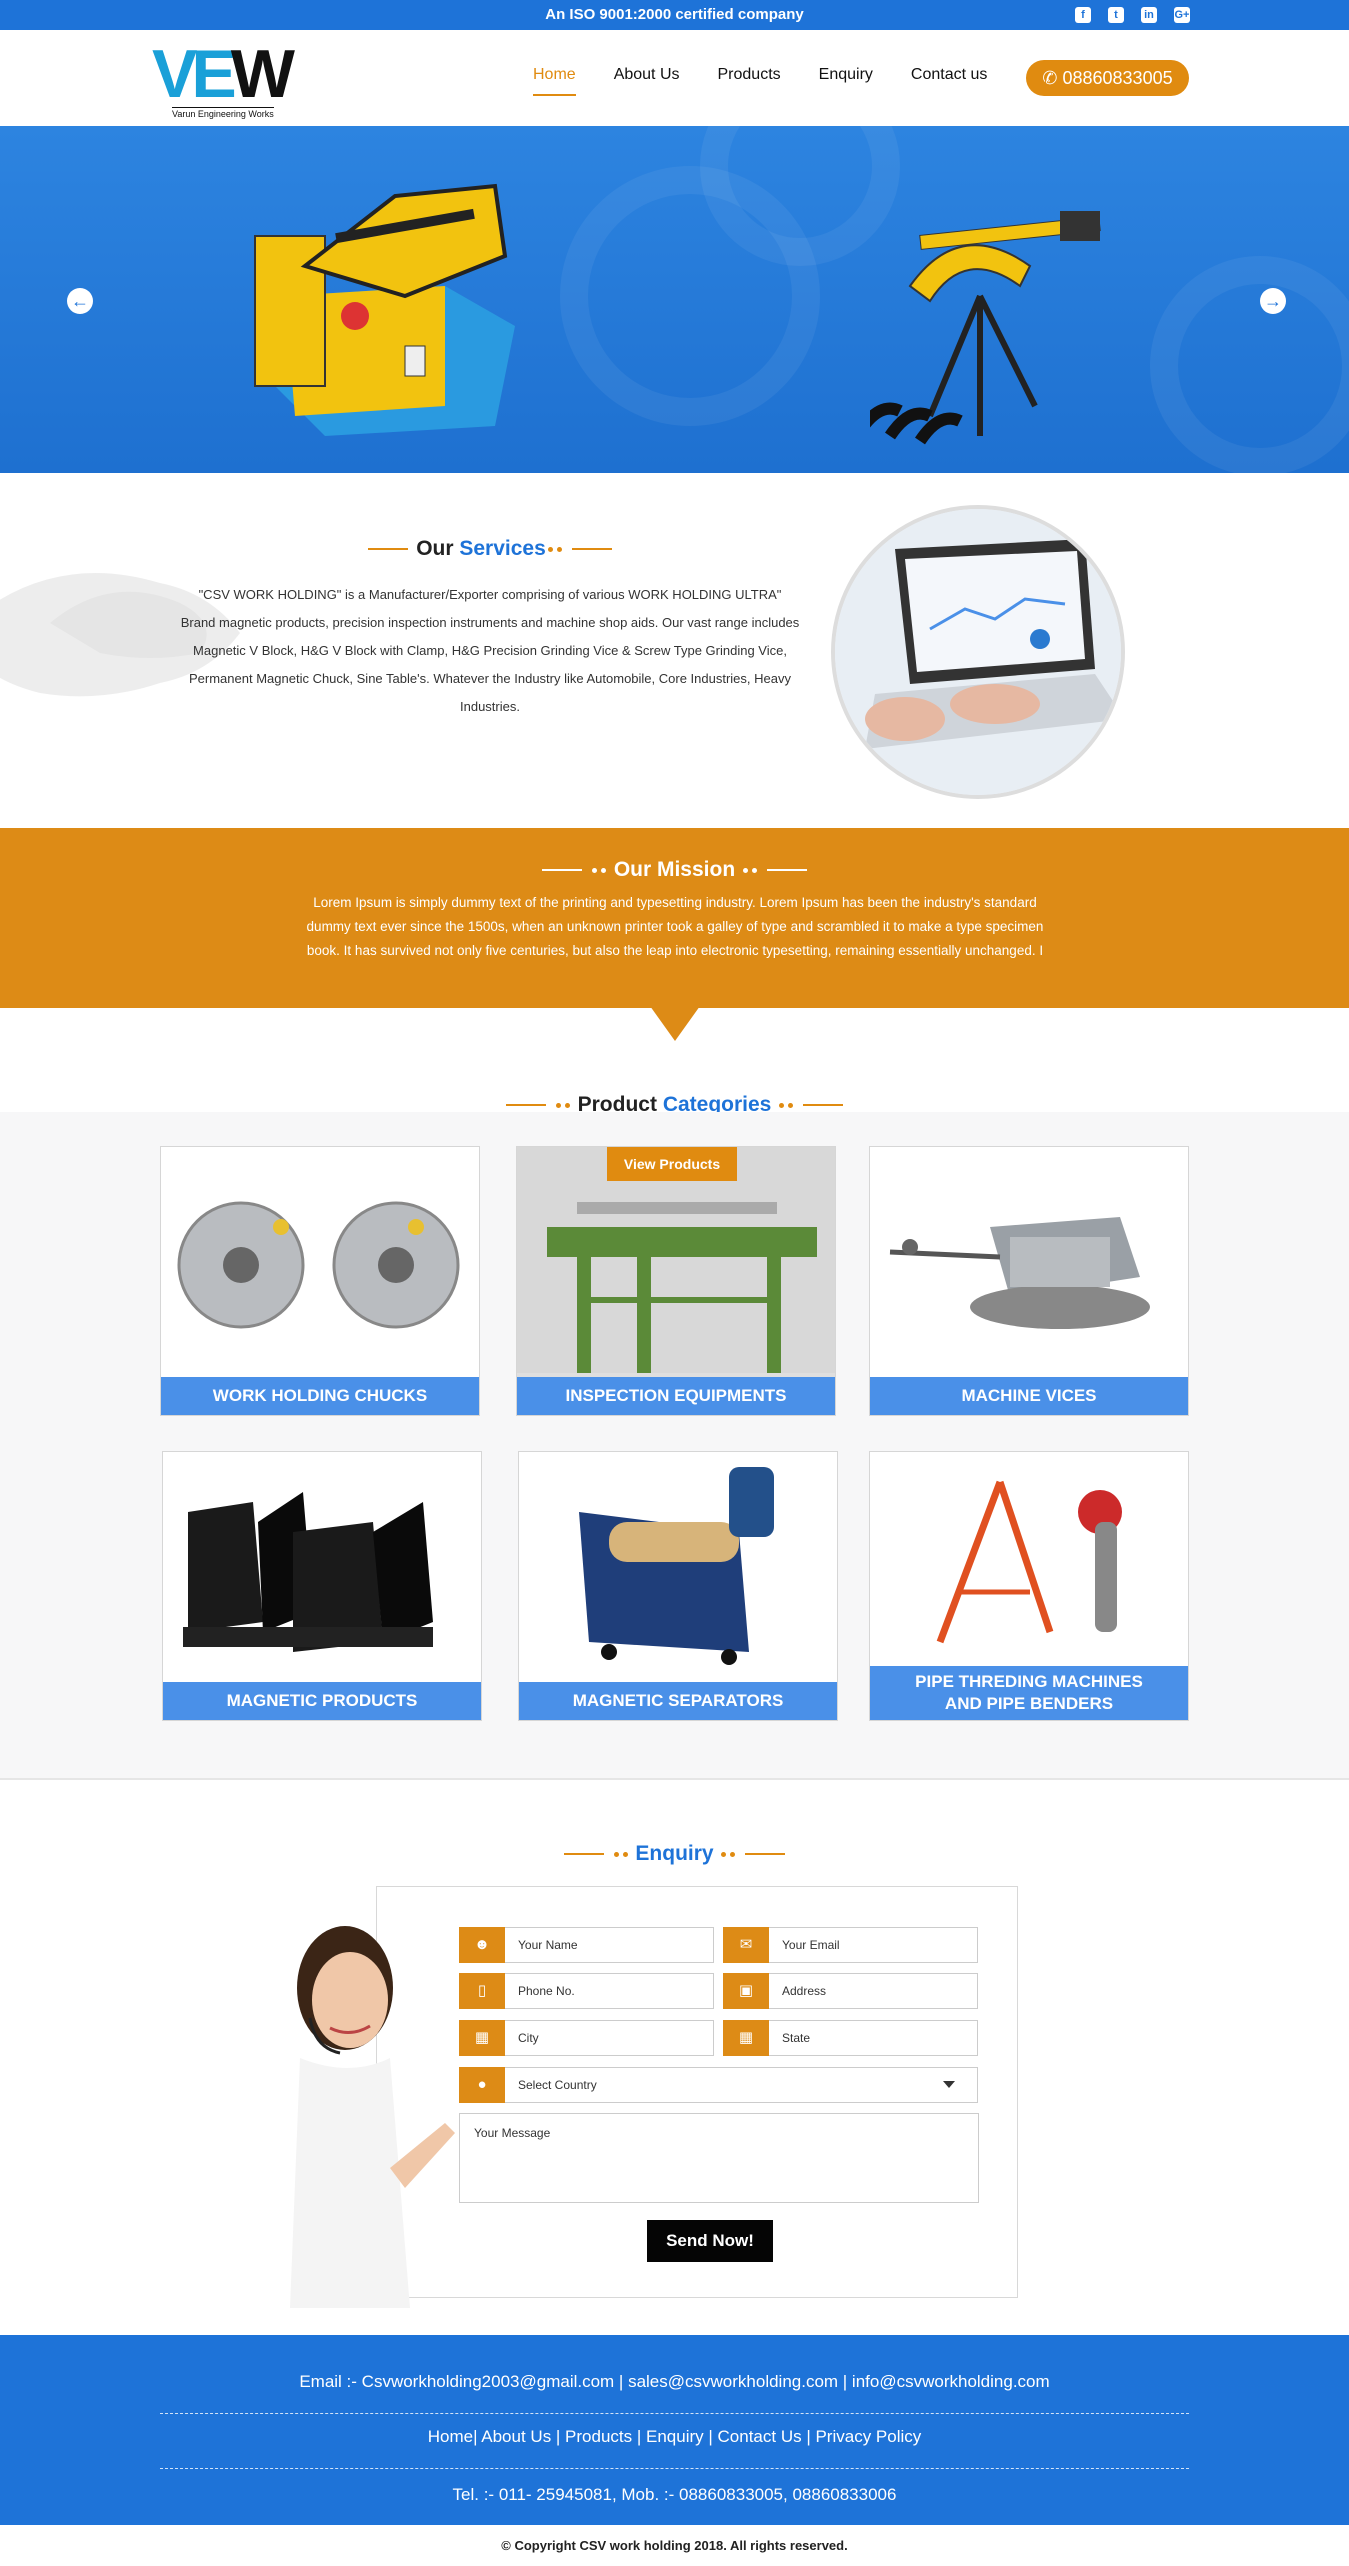 The width and height of the screenshot is (1349, 2566). I want to click on pipe-threading-image, so click(1029, 1565).